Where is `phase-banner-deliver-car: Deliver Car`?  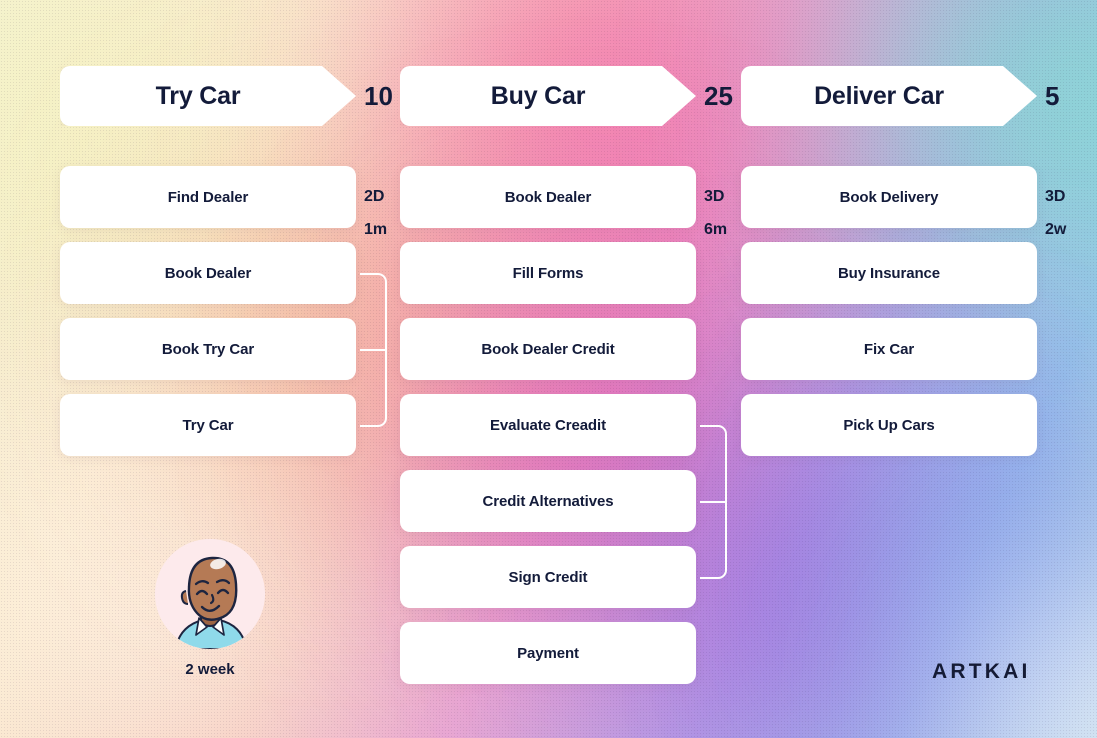 phase-banner-deliver-car: Deliver Car is located at coordinates (889, 96).